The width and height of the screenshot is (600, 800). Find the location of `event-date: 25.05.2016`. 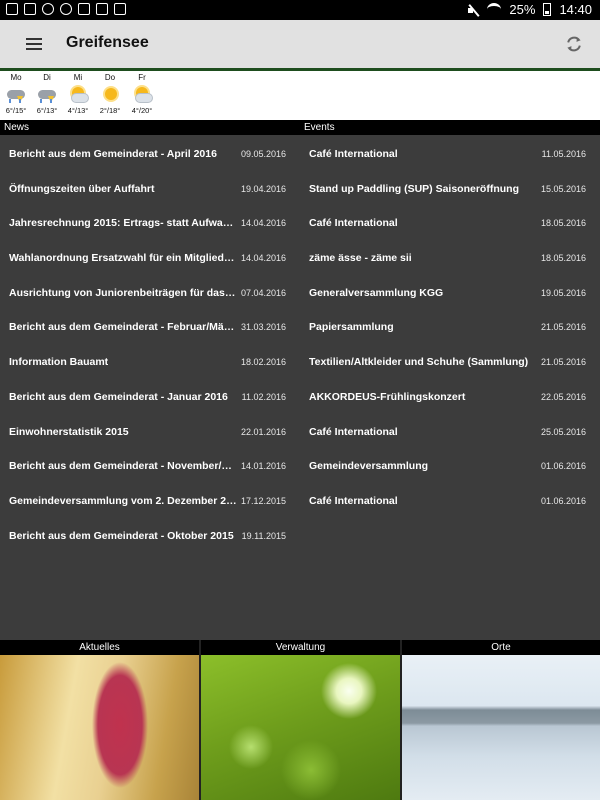

event-date: 25.05.2016 is located at coordinates (563, 431).